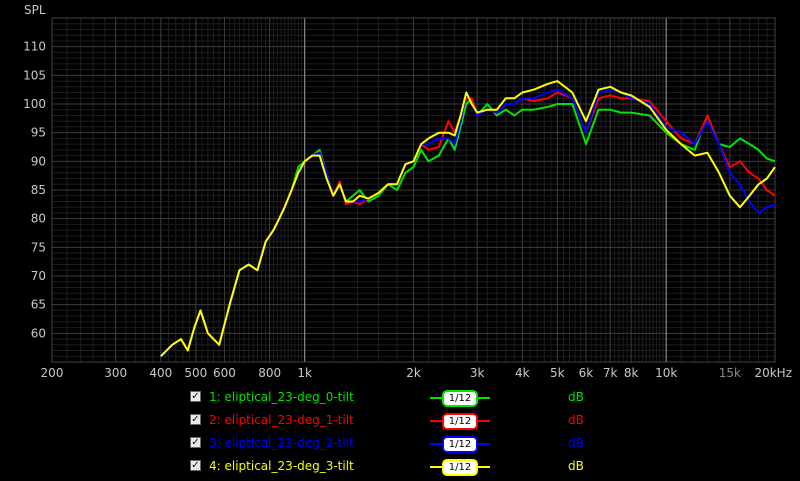 The height and width of the screenshot is (481, 800). I want to click on series-4-label: 4: eliptical_23-deg_3-tilt, so click(281, 466).